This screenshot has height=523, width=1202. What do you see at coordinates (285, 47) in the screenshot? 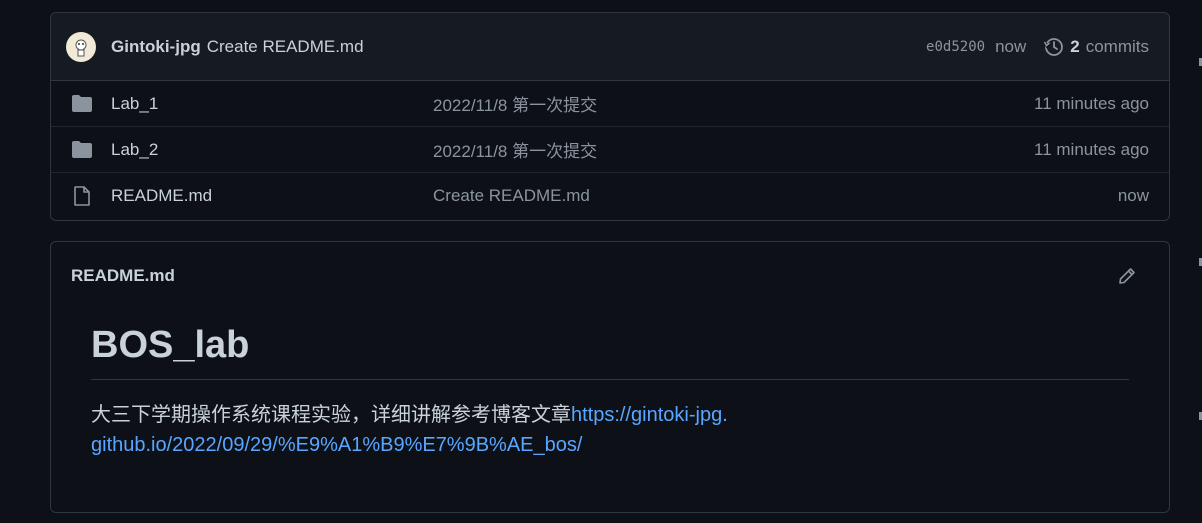
I see `commit-message: Create README.md` at bounding box center [285, 47].